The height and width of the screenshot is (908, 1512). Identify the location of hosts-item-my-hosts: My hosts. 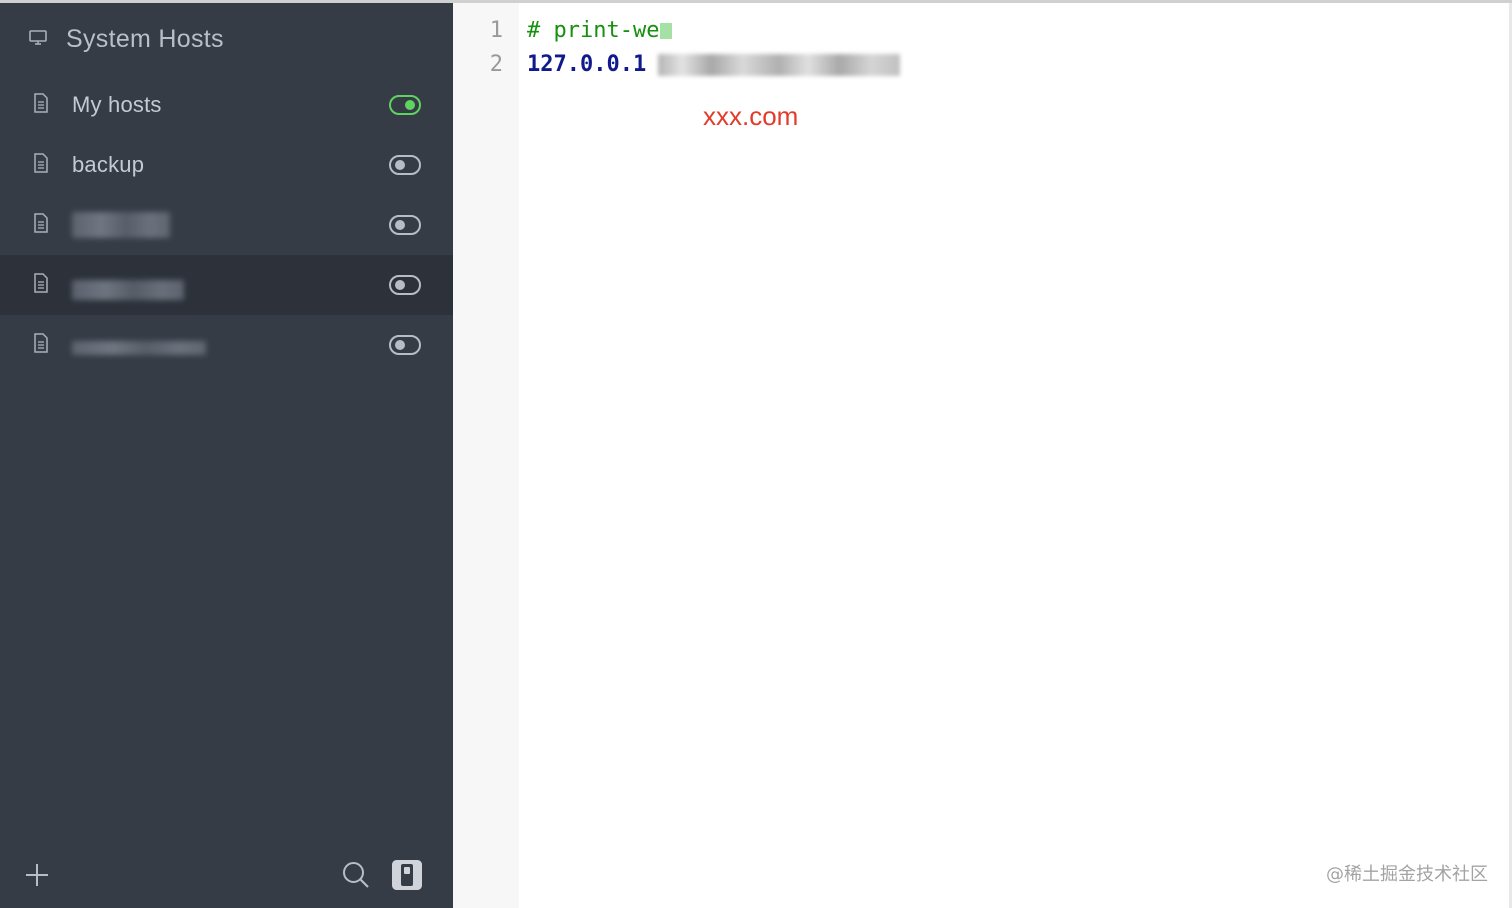
(226, 105).